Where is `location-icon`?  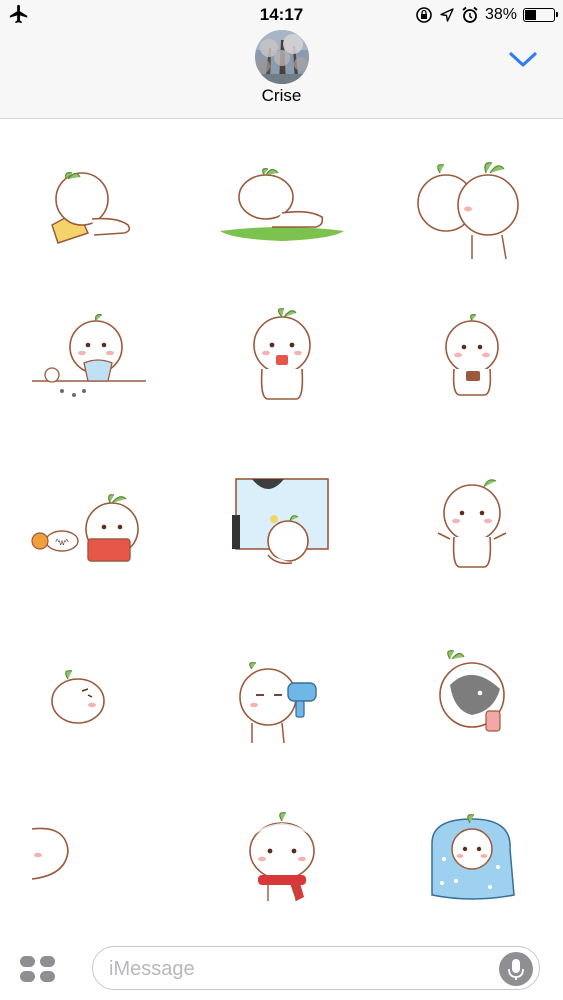 location-icon is located at coordinates (447, 15).